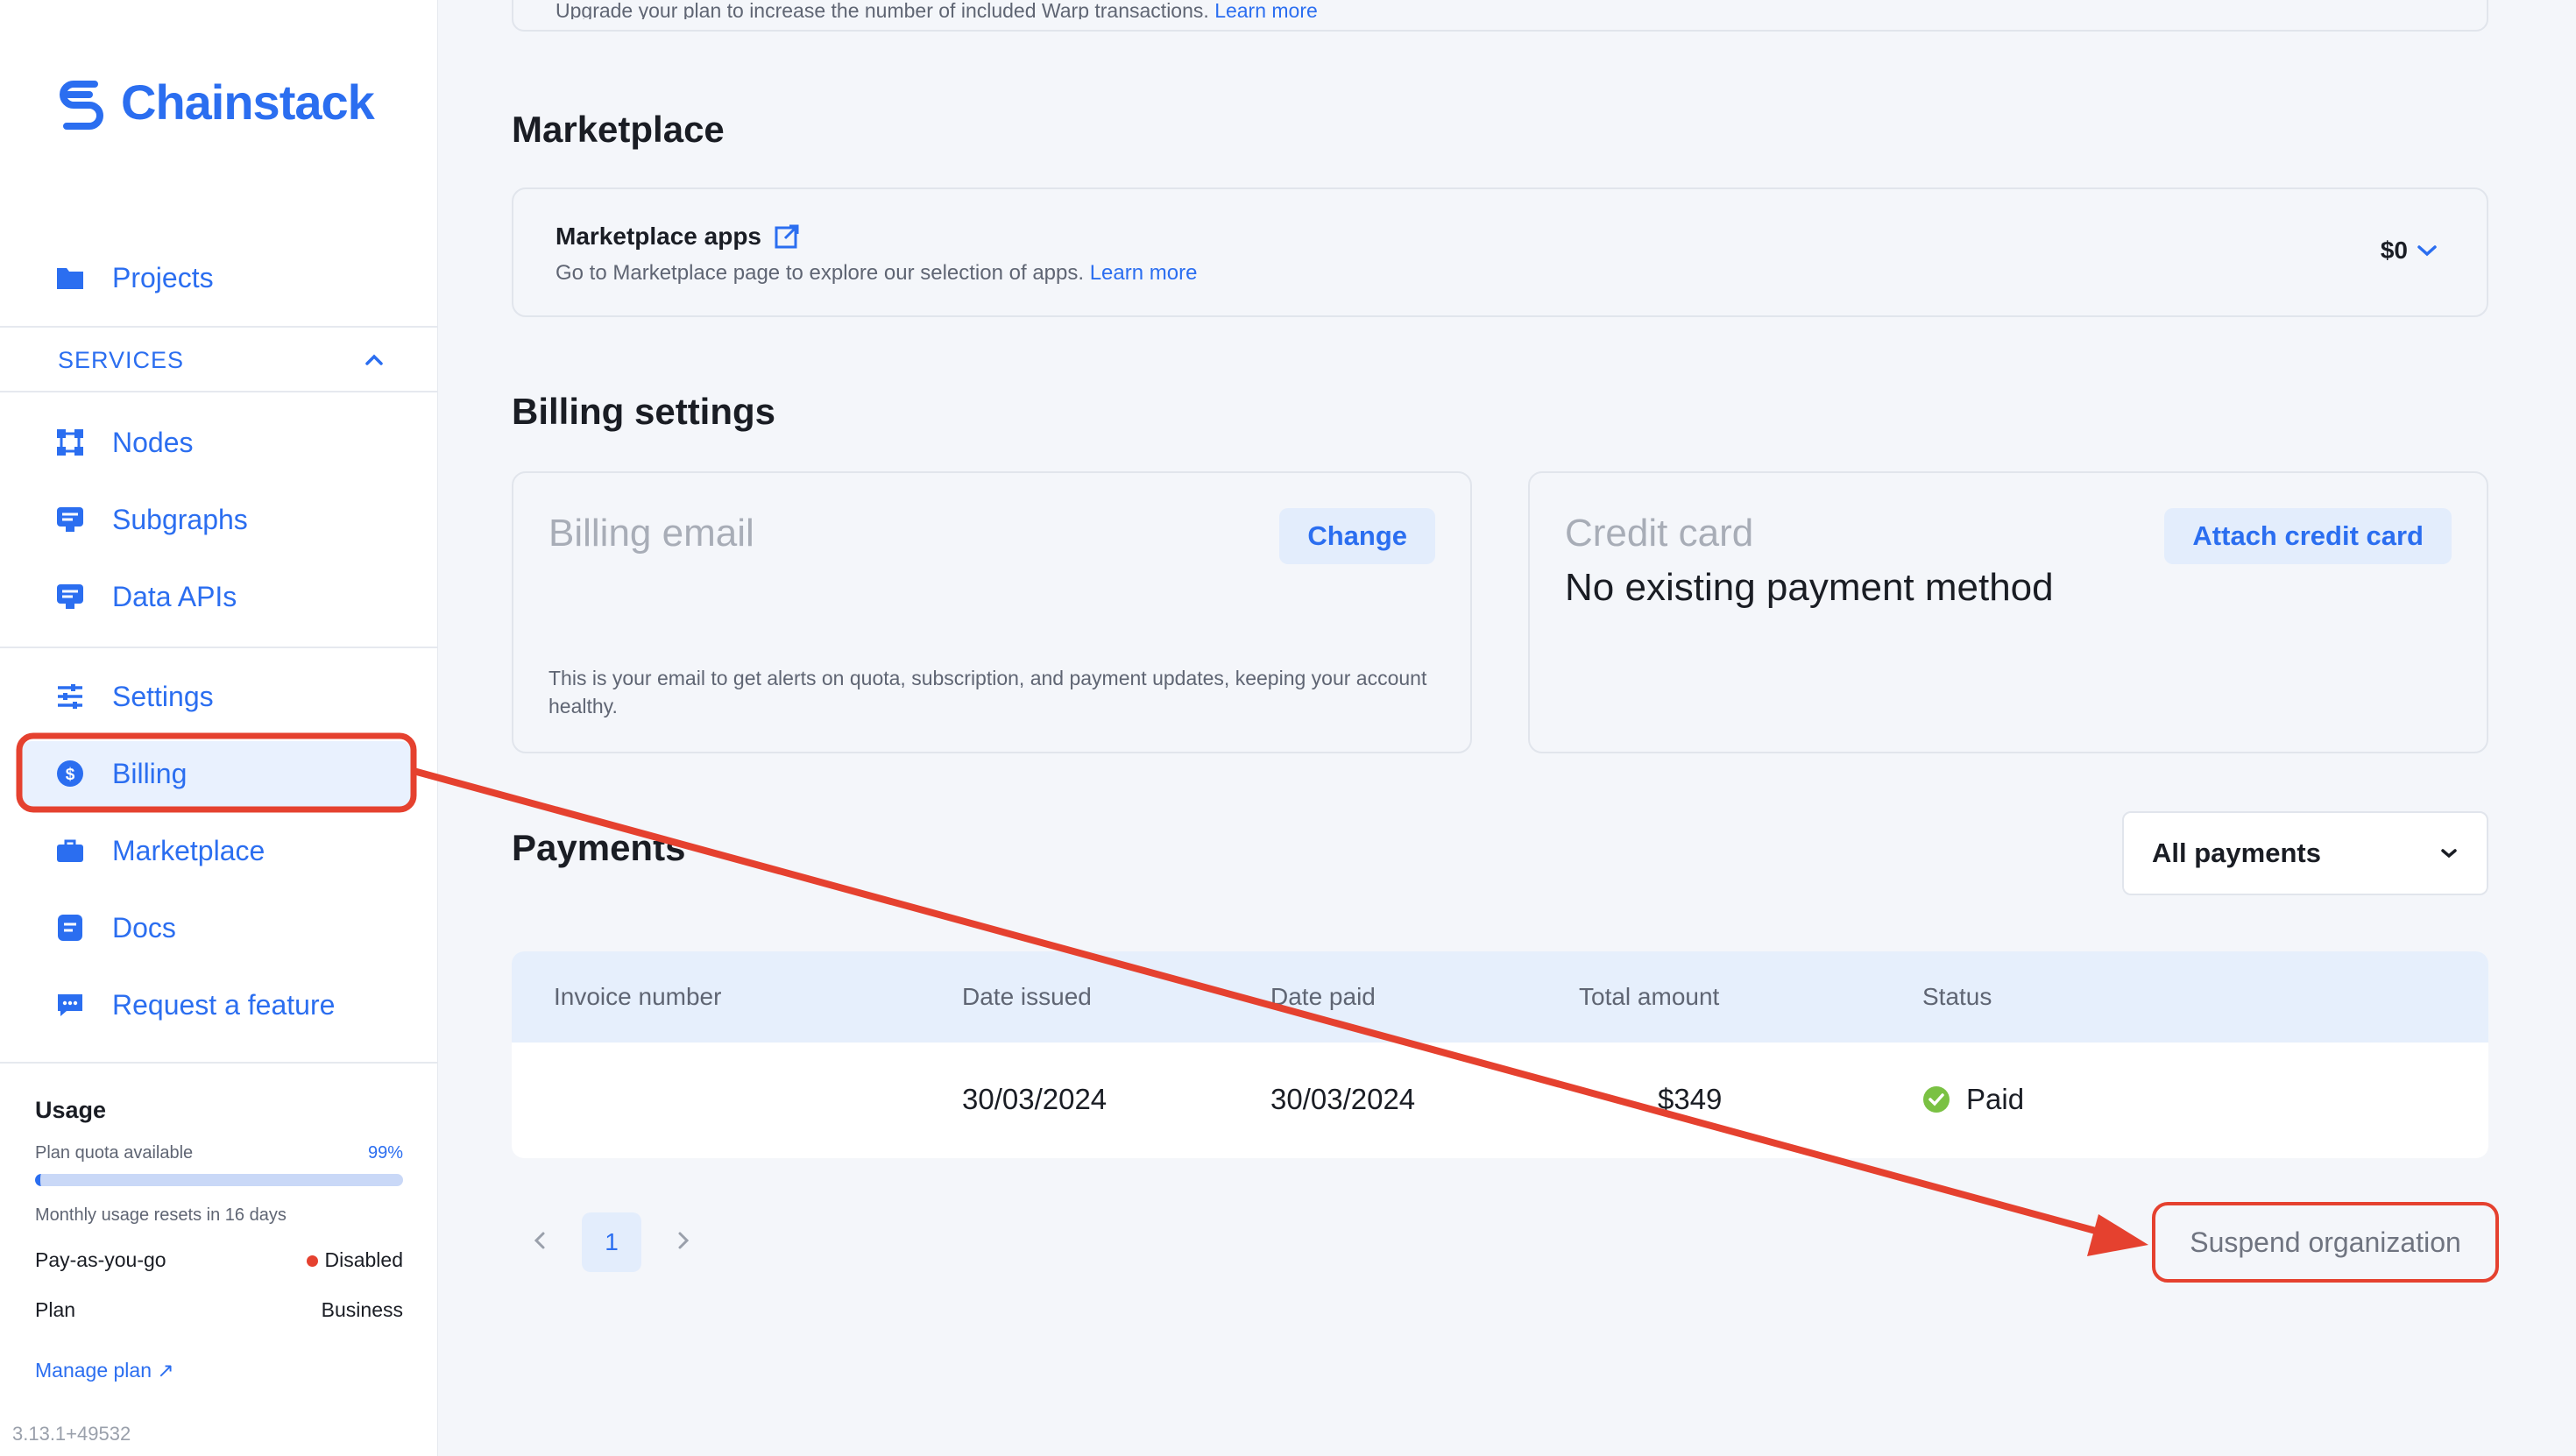 This screenshot has width=2576, height=1456. I want to click on app-version: 3.13.1+49532, so click(71, 1434).